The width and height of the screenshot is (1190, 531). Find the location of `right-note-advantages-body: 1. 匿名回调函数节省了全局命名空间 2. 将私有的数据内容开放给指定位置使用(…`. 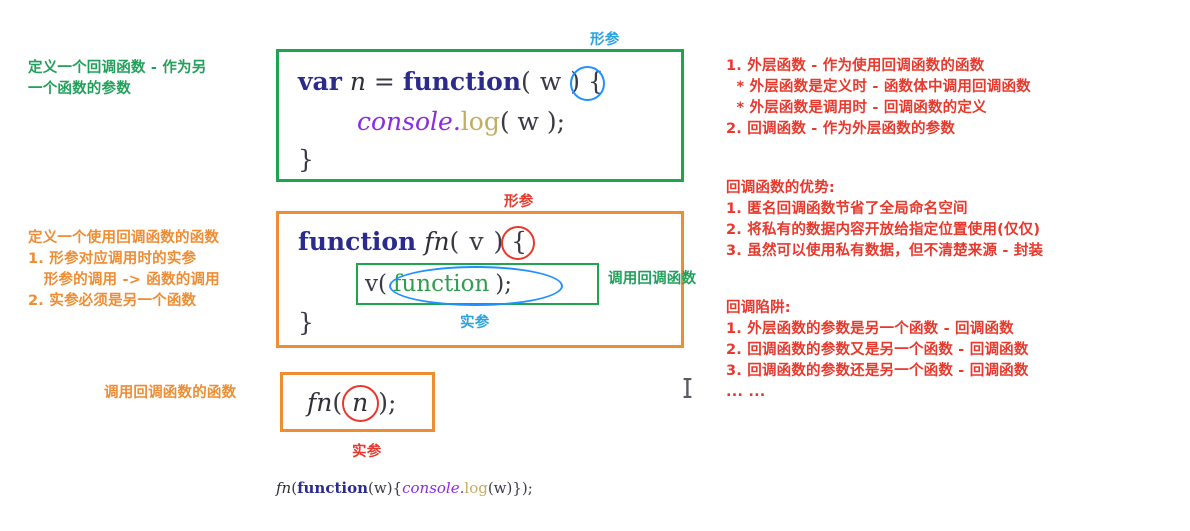

right-note-advantages-body: 1. 匿名回调函数节省了全局命名空间 2. 将私有的数据内容开放给指定位置使用(… is located at coordinates (885, 230).